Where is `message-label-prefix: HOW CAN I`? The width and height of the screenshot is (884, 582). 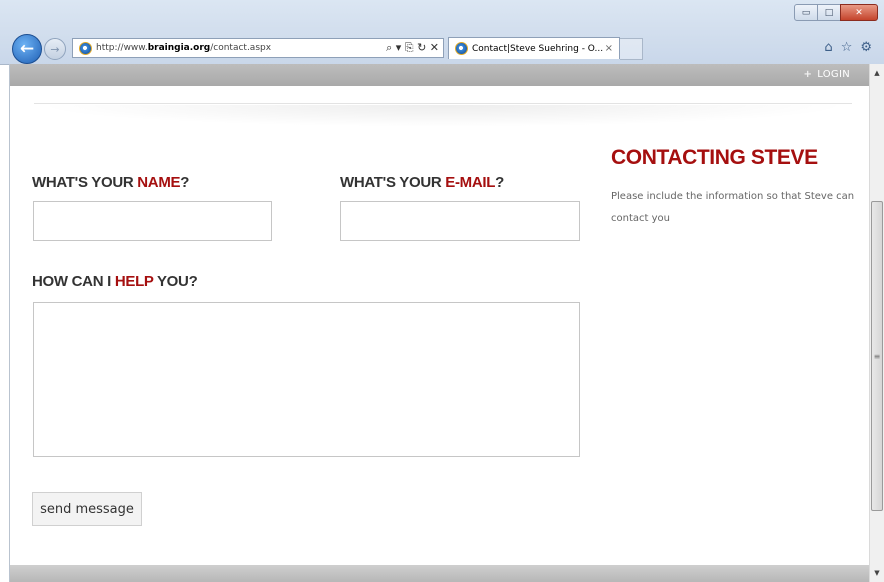 message-label-prefix: HOW CAN I is located at coordinates (73, 281).